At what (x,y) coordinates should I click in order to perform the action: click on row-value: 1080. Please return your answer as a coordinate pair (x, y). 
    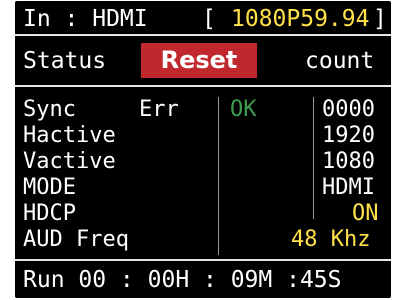
    Looking at the image, I should click on (348, 161).